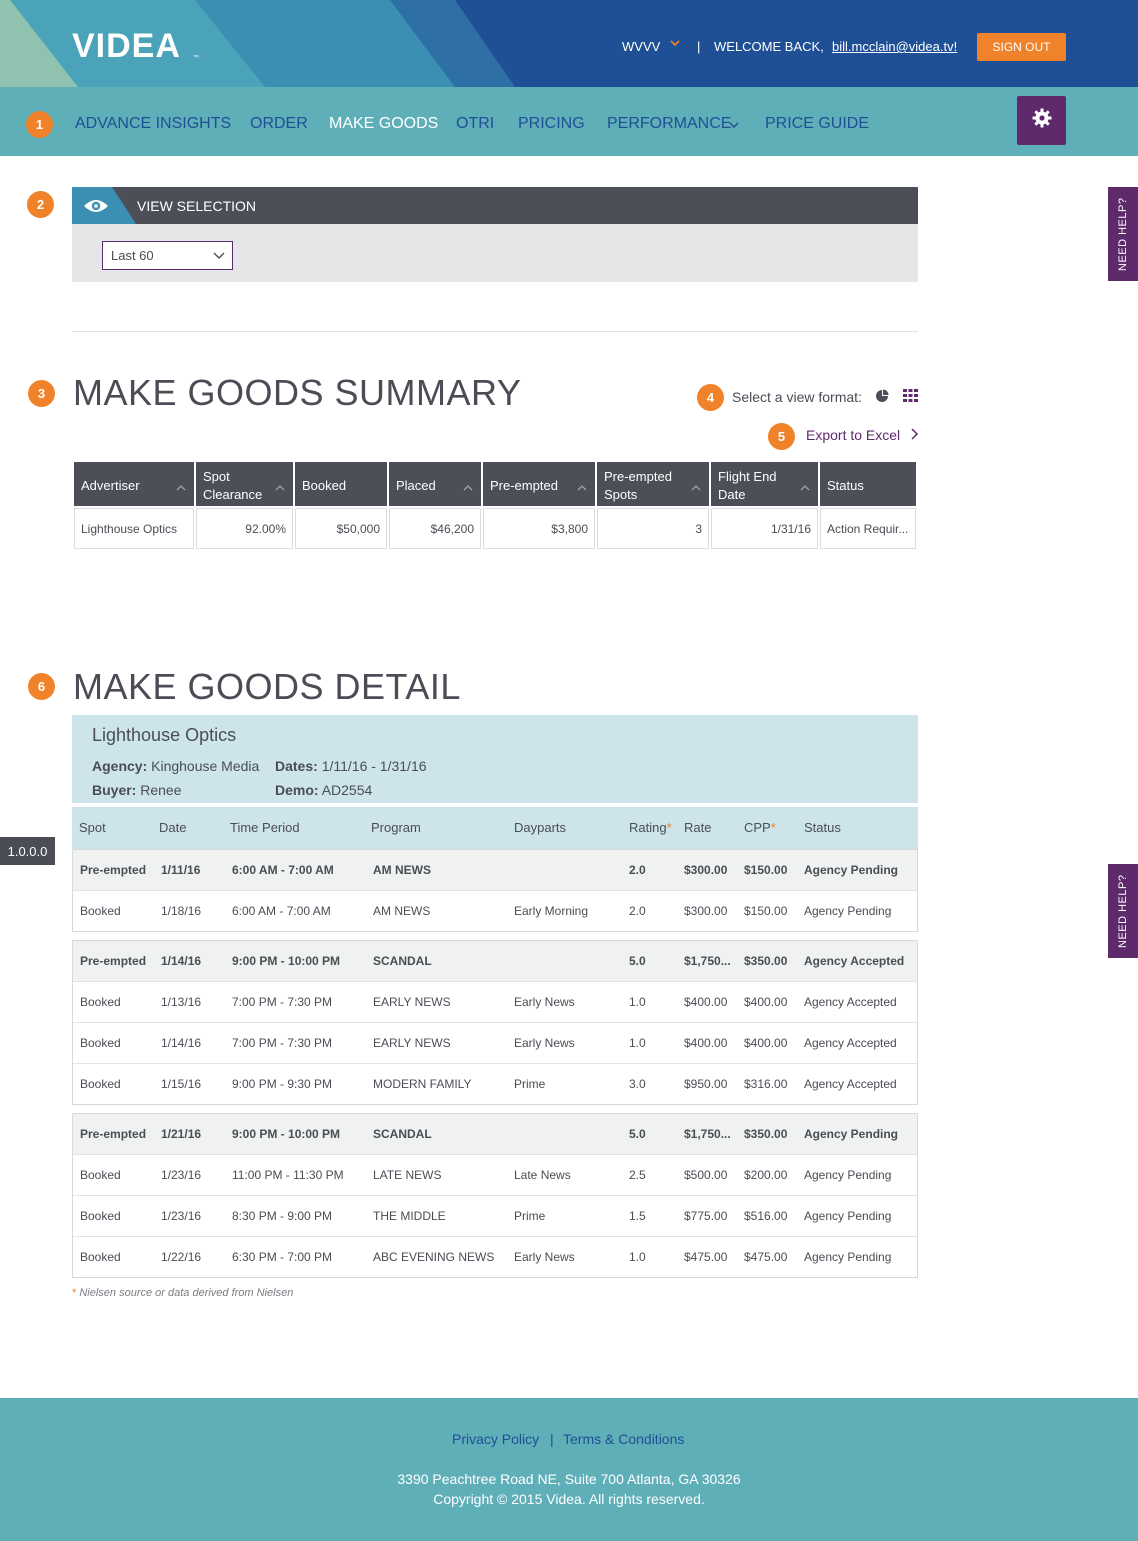 The height and width of the screenshot is (1541, 1138). Describe the element at coordinates (766, 1257) in the screenshot. I see `detail-cell-cpp: $475.00` at that location.